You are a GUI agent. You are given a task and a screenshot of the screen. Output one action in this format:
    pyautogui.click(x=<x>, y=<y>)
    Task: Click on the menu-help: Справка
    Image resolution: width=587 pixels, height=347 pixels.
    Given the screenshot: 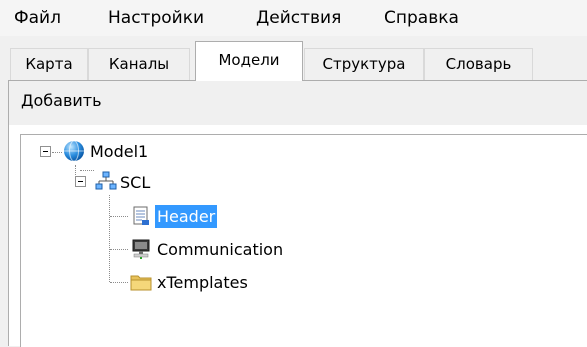 What is the action you would take?
    pyautogui.click(x=421, y=18)
    